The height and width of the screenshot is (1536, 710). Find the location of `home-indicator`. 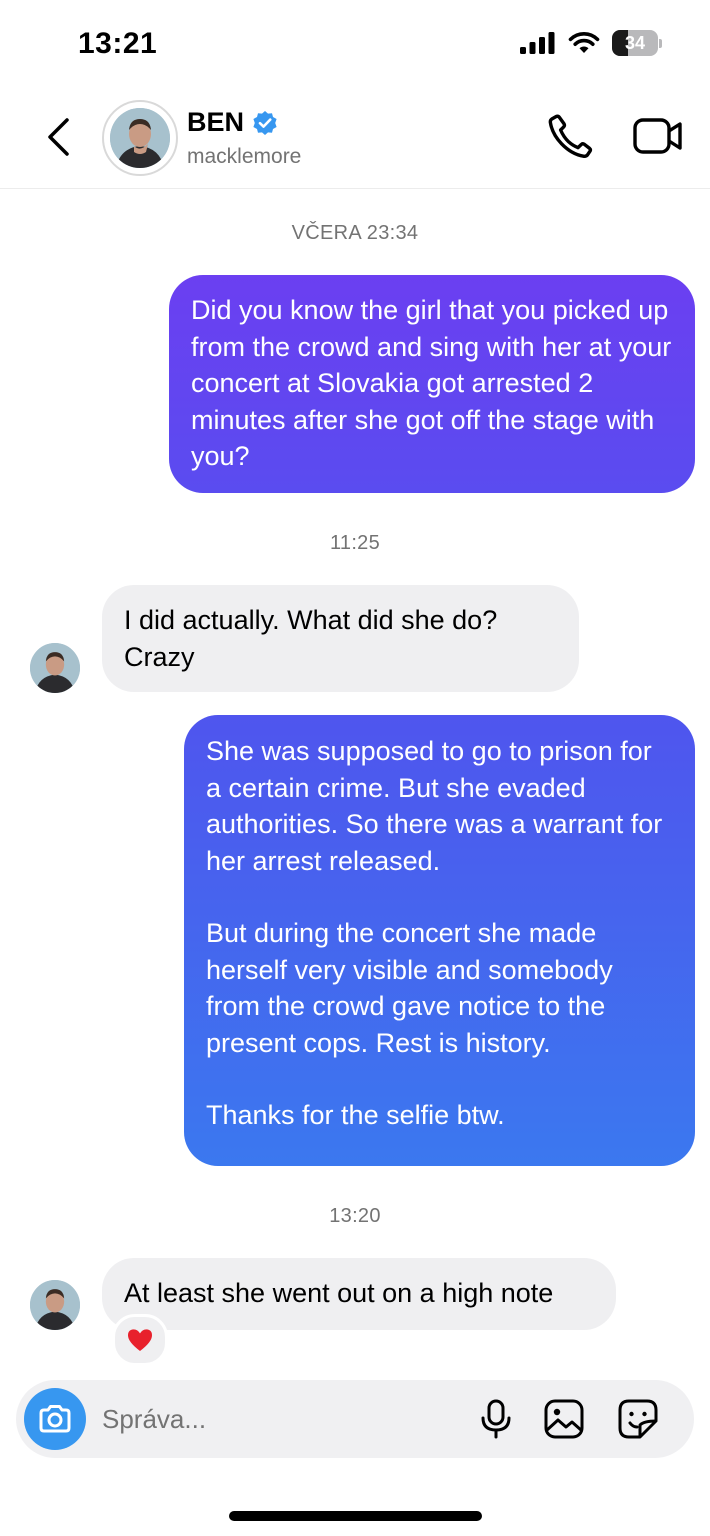

home-indicator is located at coordinates (355, 1516).